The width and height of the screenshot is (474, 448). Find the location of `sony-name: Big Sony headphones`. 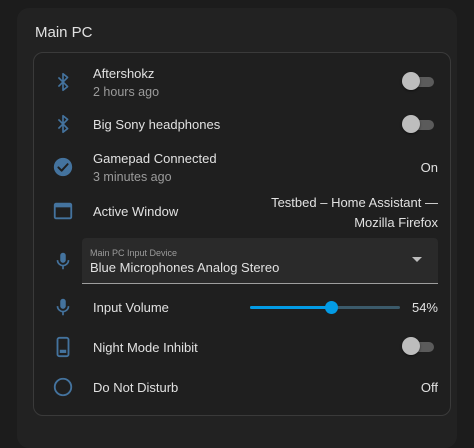

sony-name: Big Sony headphones is located at coordinates (156, 124).